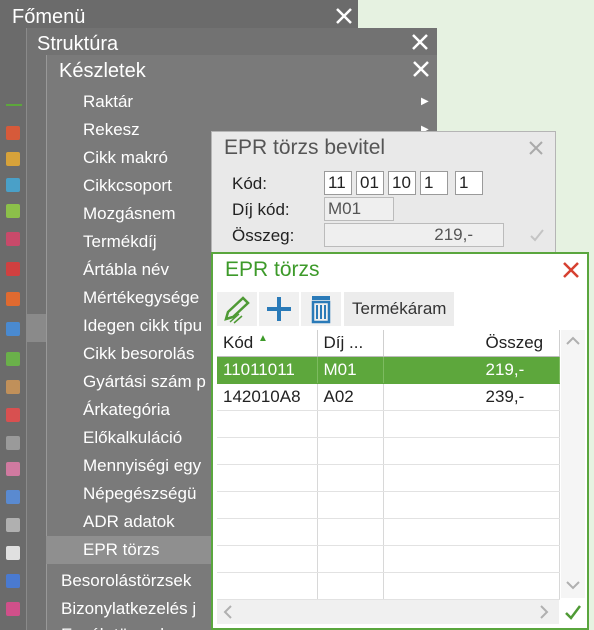  Describe the element at coordinates (147, 187) in the screenshot. I see `menu-item-cikkcsoport: Cikkcsoport` at that location.